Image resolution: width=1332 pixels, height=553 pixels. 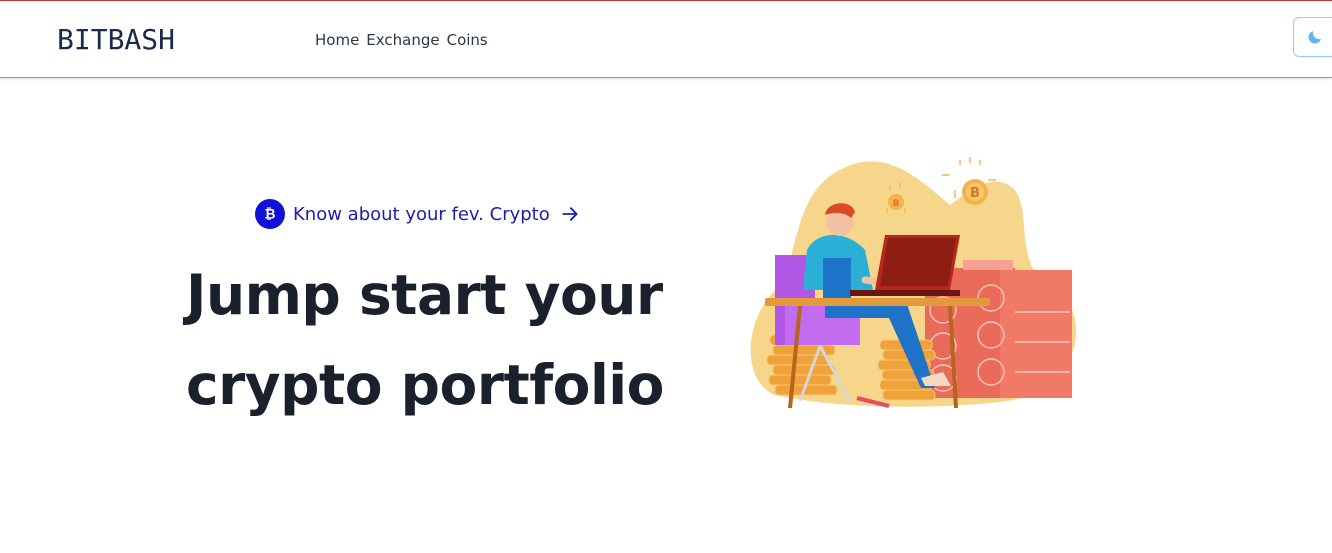 I want to click on crypto-mining-illustration: B B, so click(x=913, y=283).